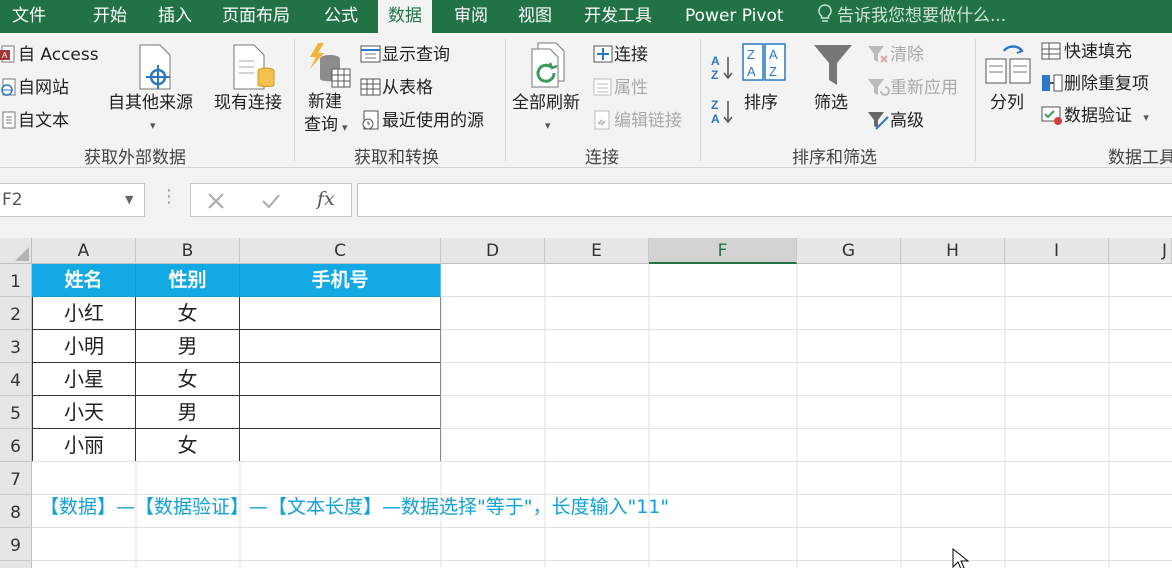  What do you see at coordinates (1140, 251) in the screenshot?
I see `column-header-j: J` at bounding box center [1140, 251].